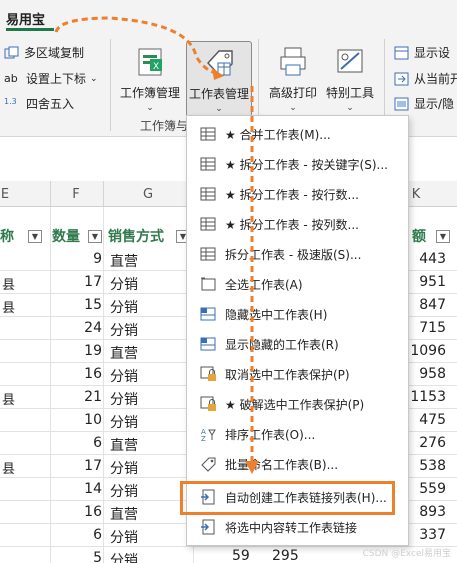  What do you see at coordinates (79, 351) in the screenshot?
I see `table-cell: 19` at bounding box center [79, 351].